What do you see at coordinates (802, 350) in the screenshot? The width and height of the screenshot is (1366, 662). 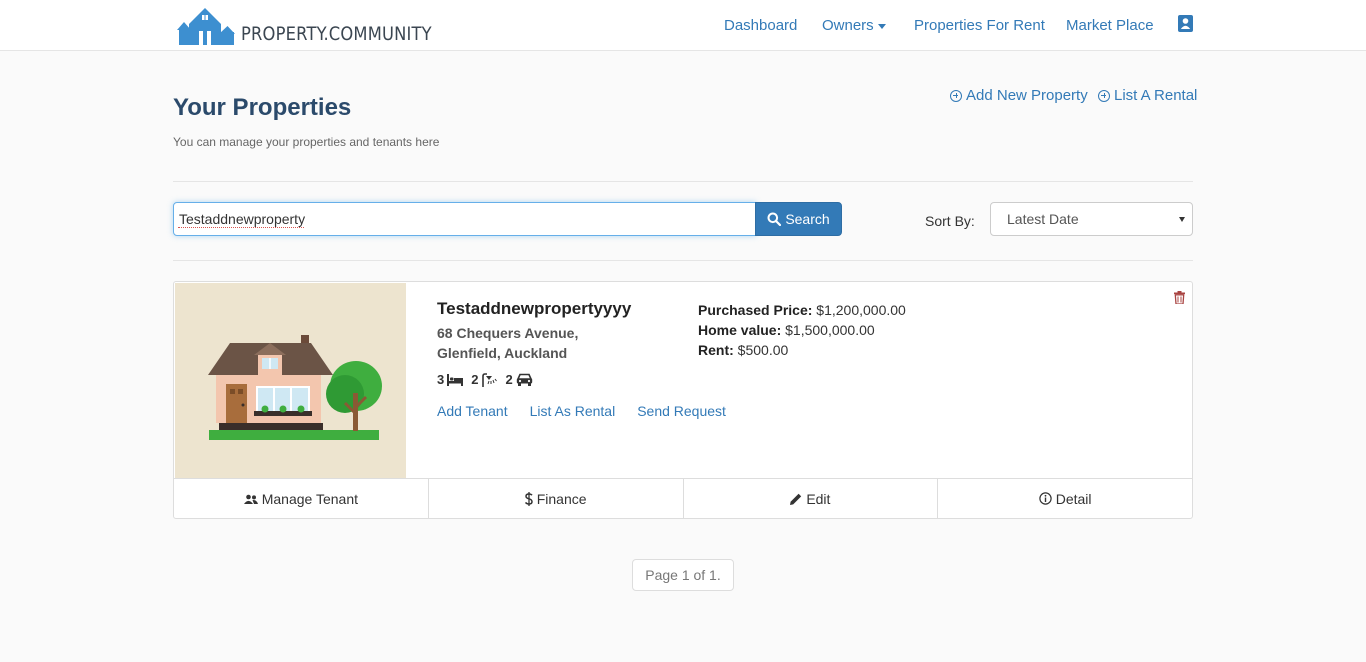 I see `rent-row: Rent: $500.00` at bounding box center [802, 350].